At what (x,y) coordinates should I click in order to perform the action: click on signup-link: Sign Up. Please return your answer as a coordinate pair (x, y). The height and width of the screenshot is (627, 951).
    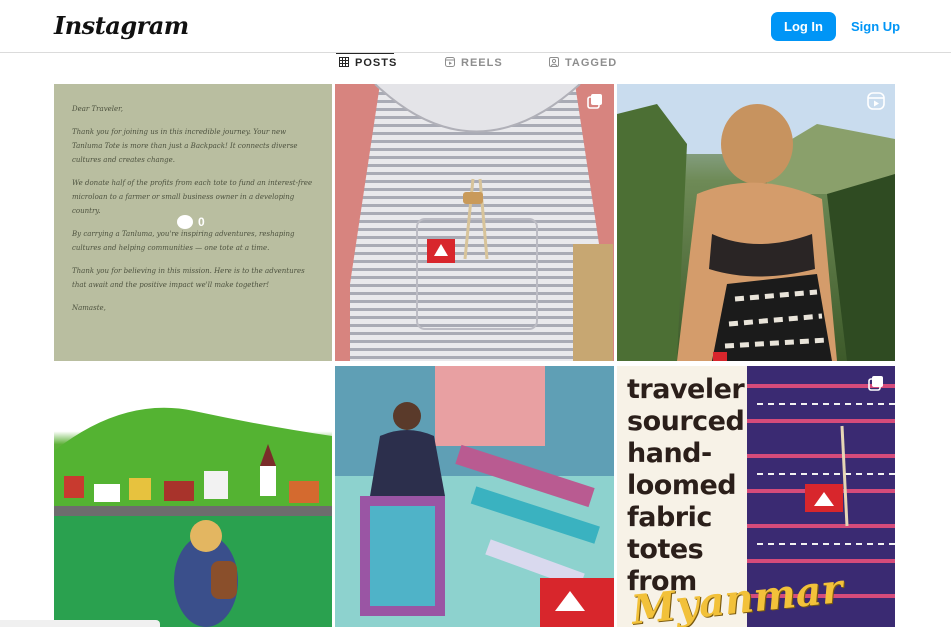
    Looking at the image, I should click on (875, 26).